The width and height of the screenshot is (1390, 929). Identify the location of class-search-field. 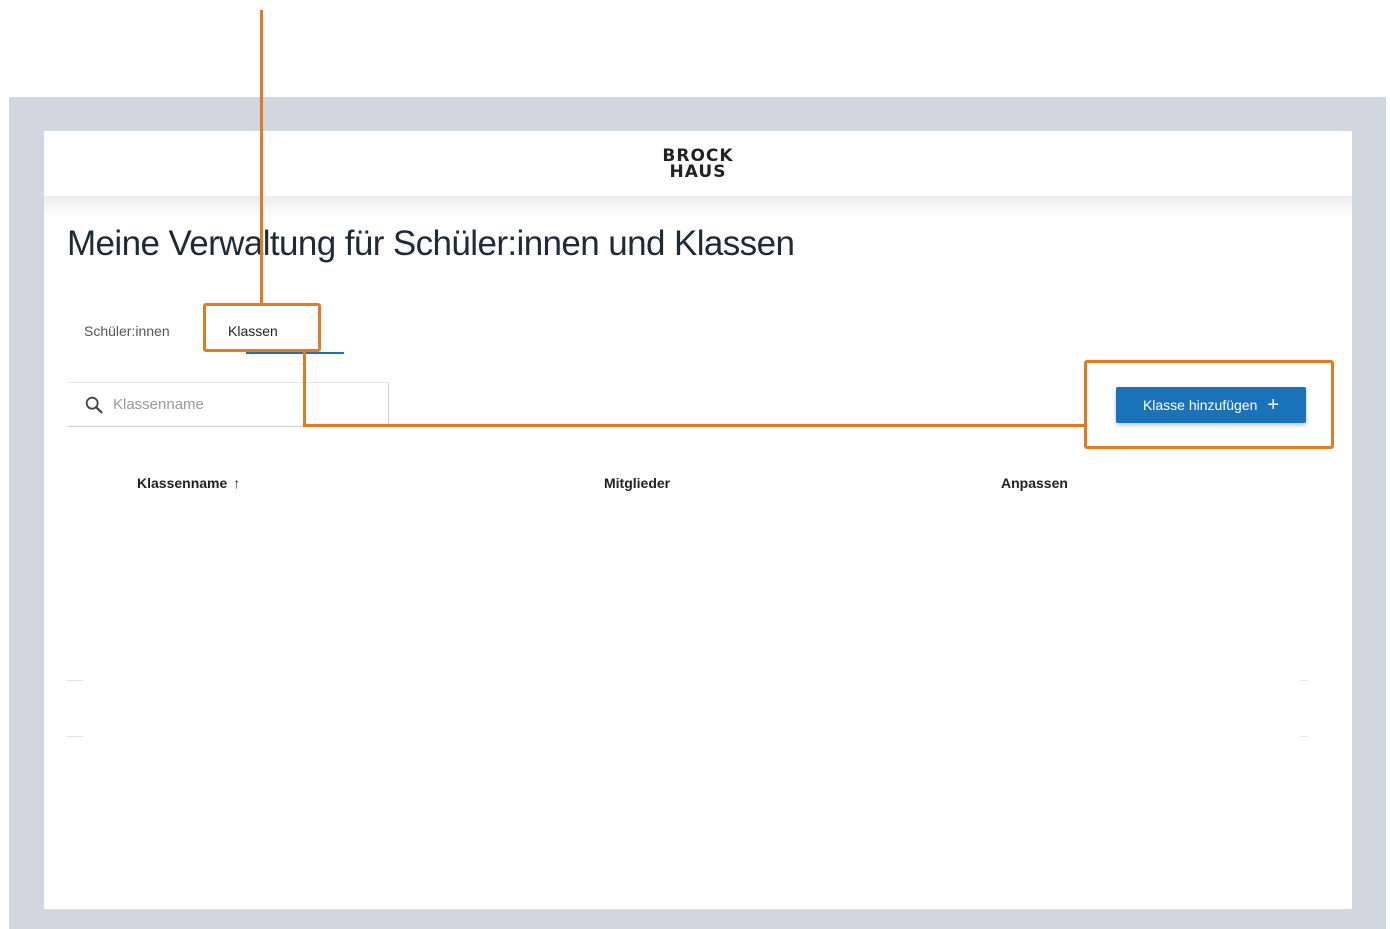
(228, 404).